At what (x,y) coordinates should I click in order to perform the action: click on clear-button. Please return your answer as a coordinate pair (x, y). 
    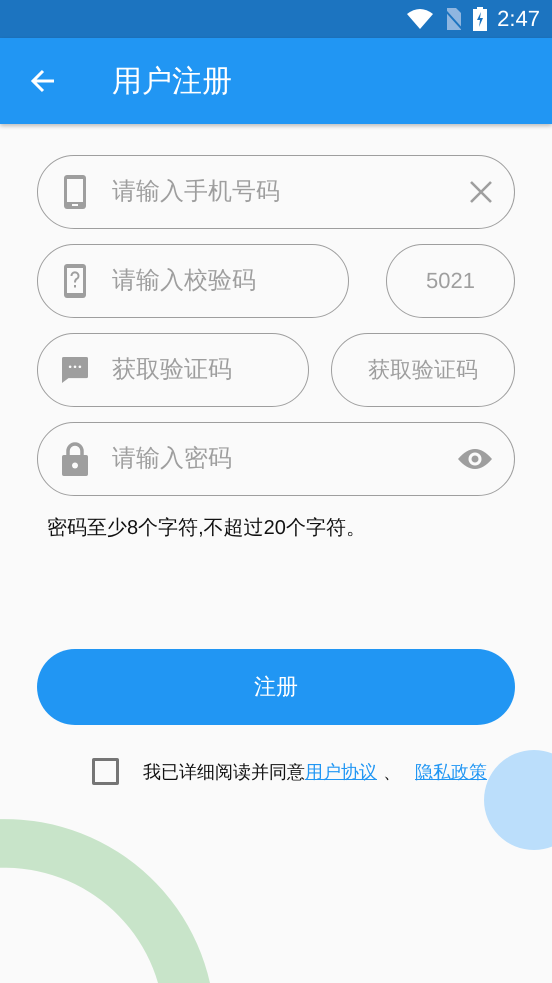
    Looking at the image, I should click on (481, 192).